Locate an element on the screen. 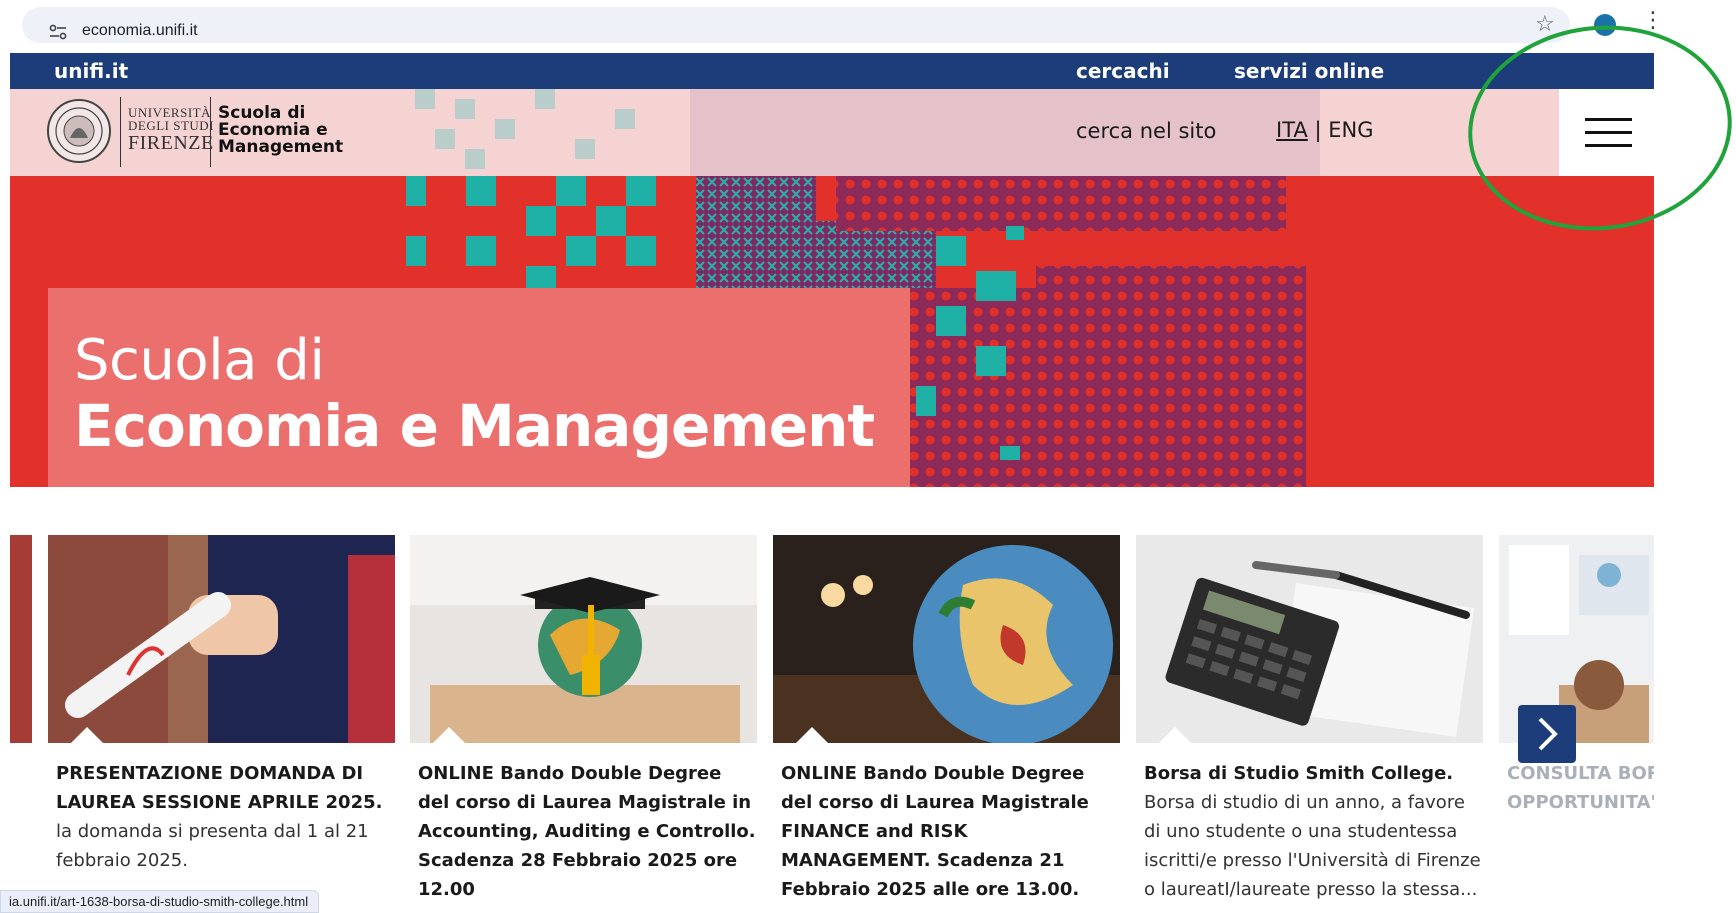  card-text: CONSULTA BORSE E OPPORTUNITA' L is located at coordinates (1580, 788).